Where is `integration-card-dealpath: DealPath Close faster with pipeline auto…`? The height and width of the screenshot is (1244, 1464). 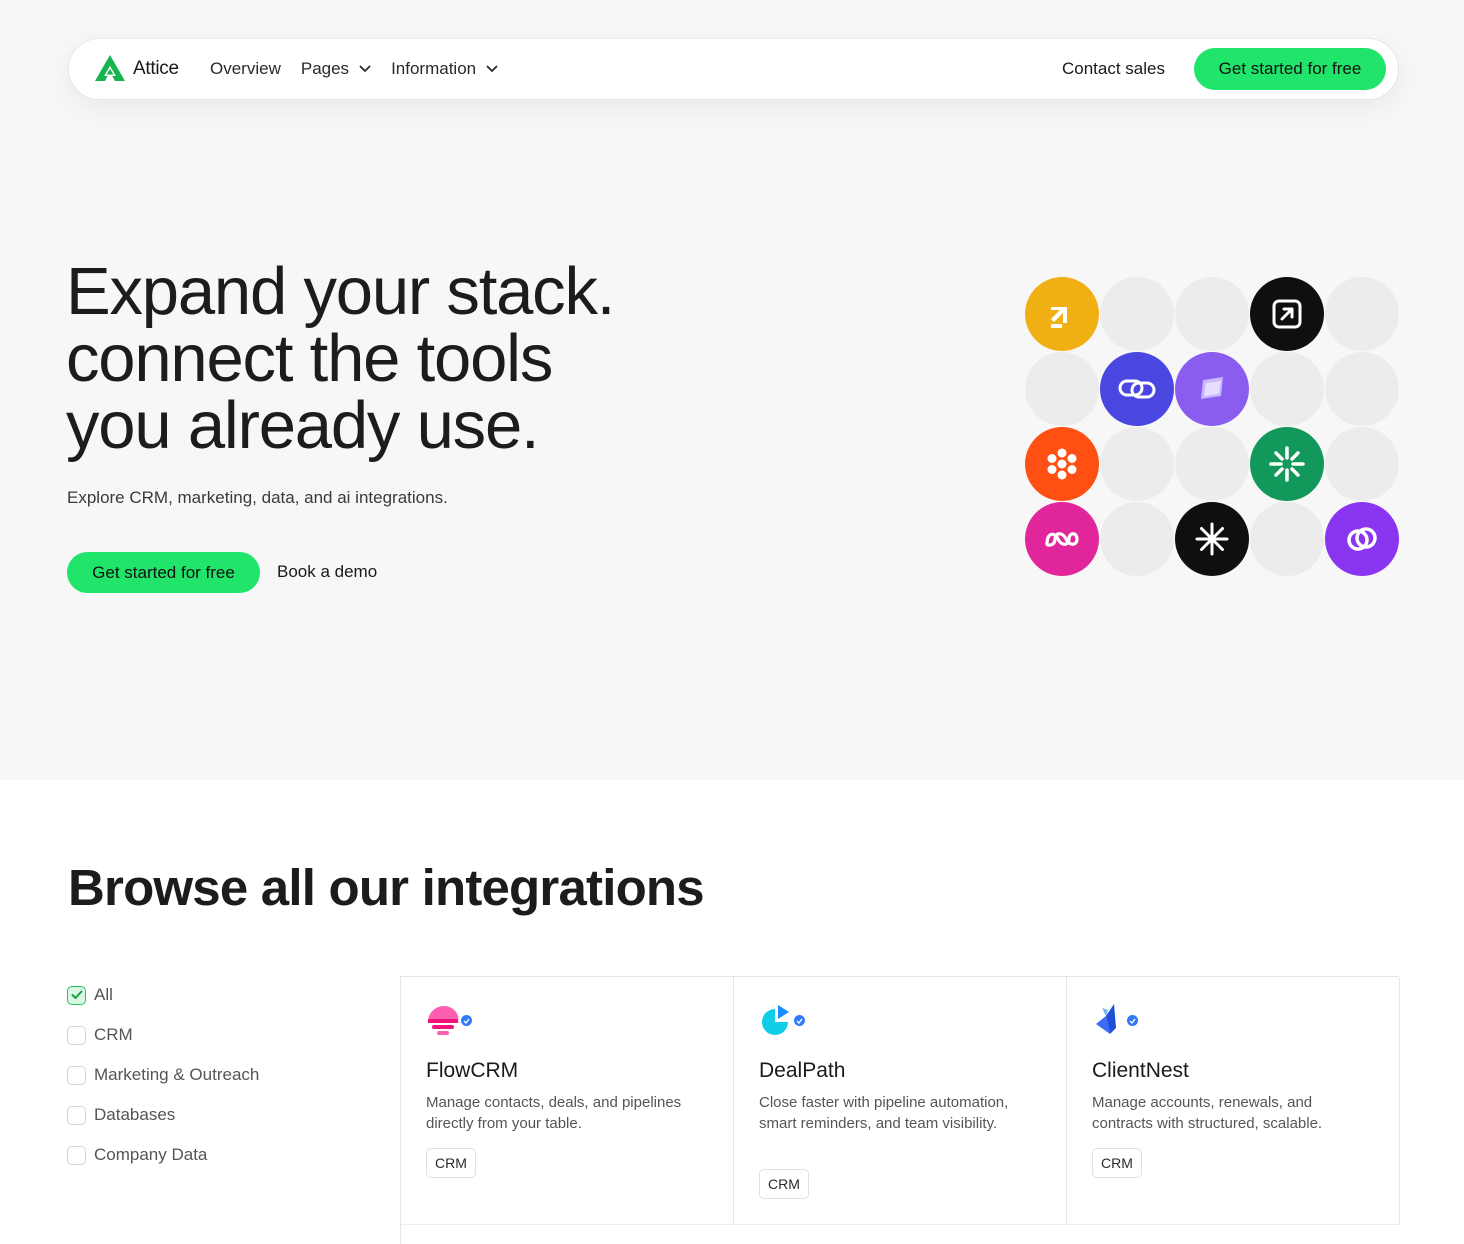
integration-card-dealpath: DealPath Close faster with pipeline auto… is located at coordinates (900, 1101).